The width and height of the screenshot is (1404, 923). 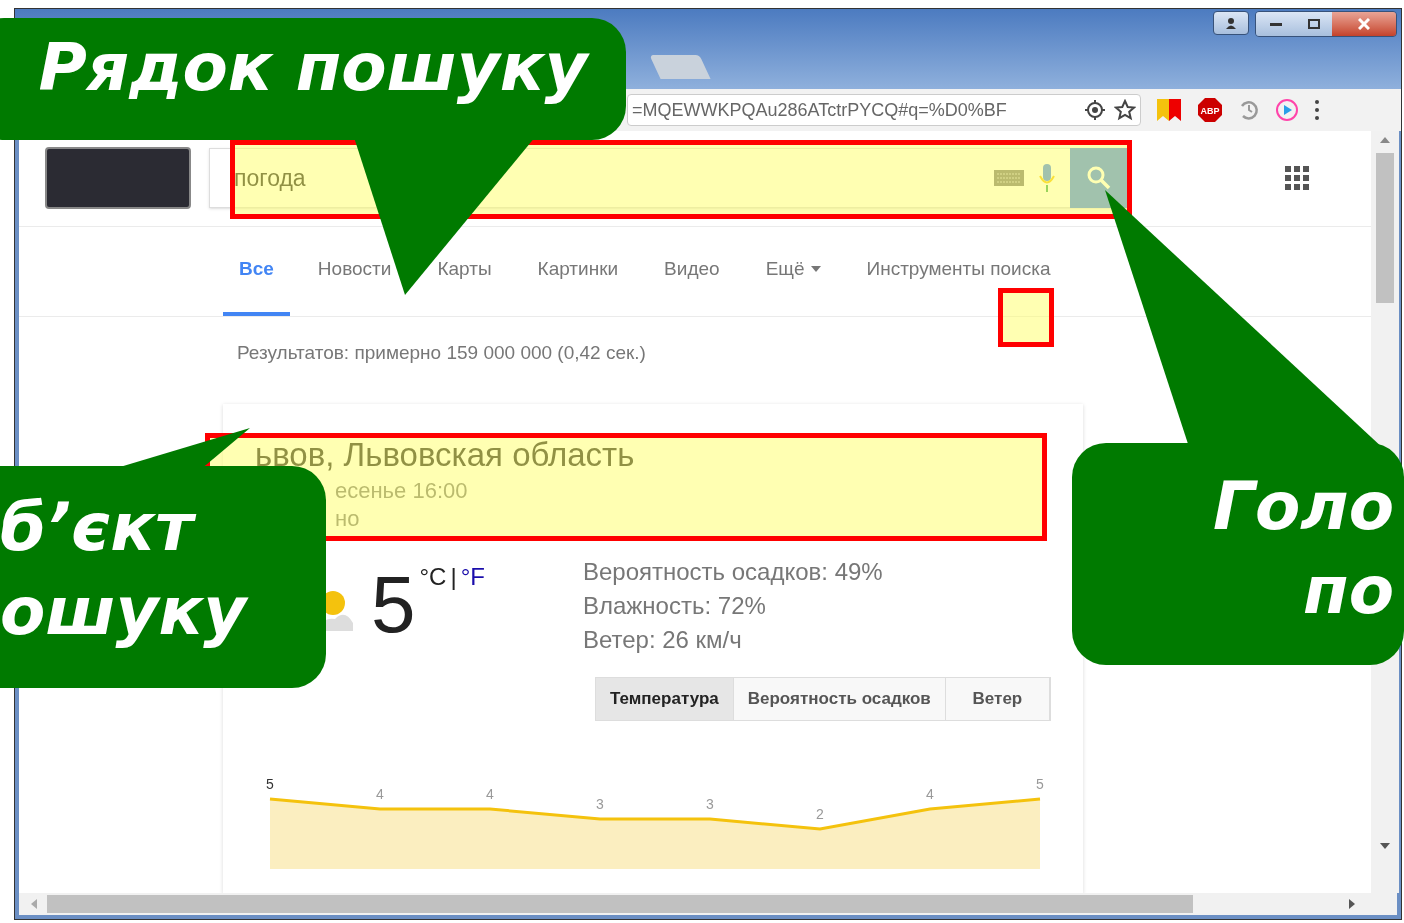 I want to click on chart-tab: Ветер, so click(x=997, y=698).